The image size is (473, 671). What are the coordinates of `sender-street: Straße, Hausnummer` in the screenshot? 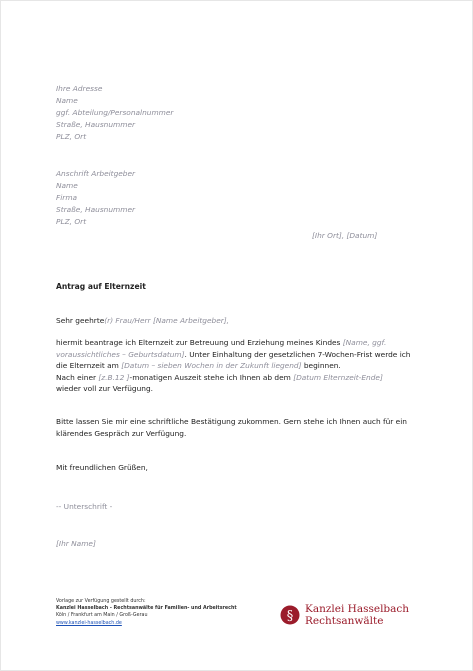 It's located at (96, 124).